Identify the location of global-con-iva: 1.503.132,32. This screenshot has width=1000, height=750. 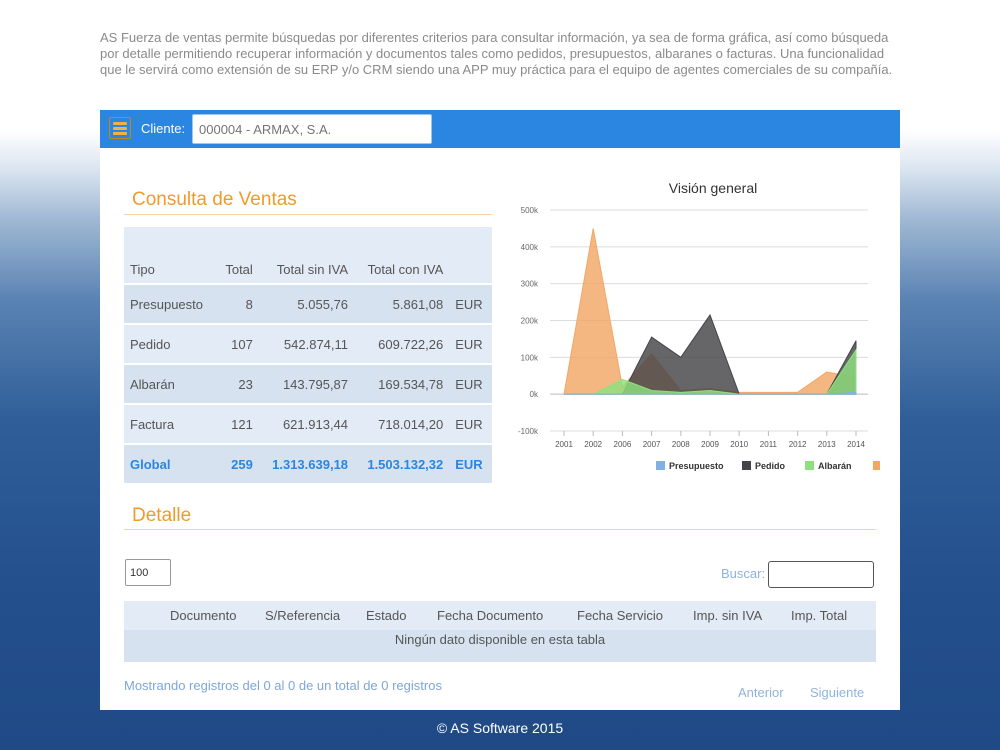
(402, 464).